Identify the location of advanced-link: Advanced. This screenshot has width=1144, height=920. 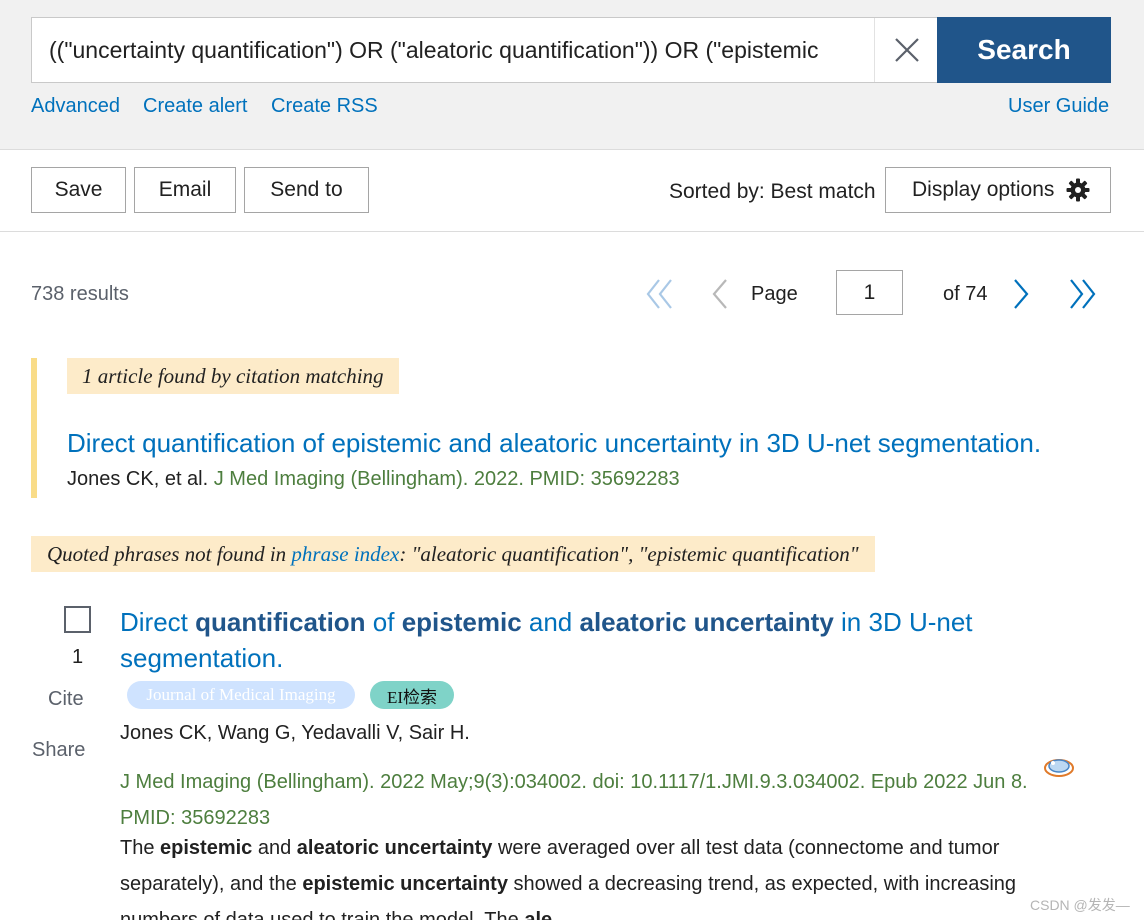
(75, 106).